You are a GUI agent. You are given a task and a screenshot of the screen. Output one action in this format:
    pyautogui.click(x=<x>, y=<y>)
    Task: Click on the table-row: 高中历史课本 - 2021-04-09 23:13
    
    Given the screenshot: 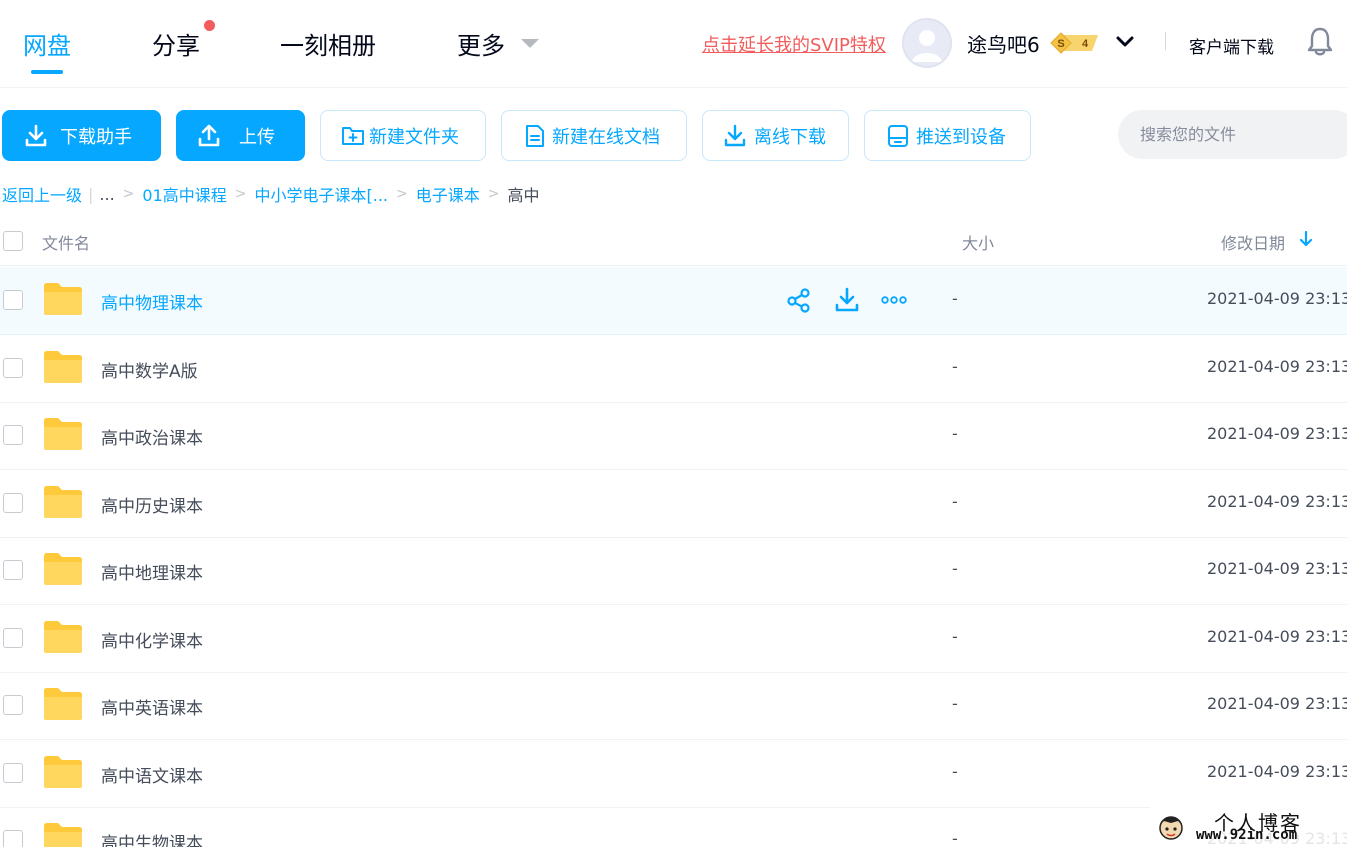 What is the action you would take?
    pyautogui.click(x=673, y=504)
    